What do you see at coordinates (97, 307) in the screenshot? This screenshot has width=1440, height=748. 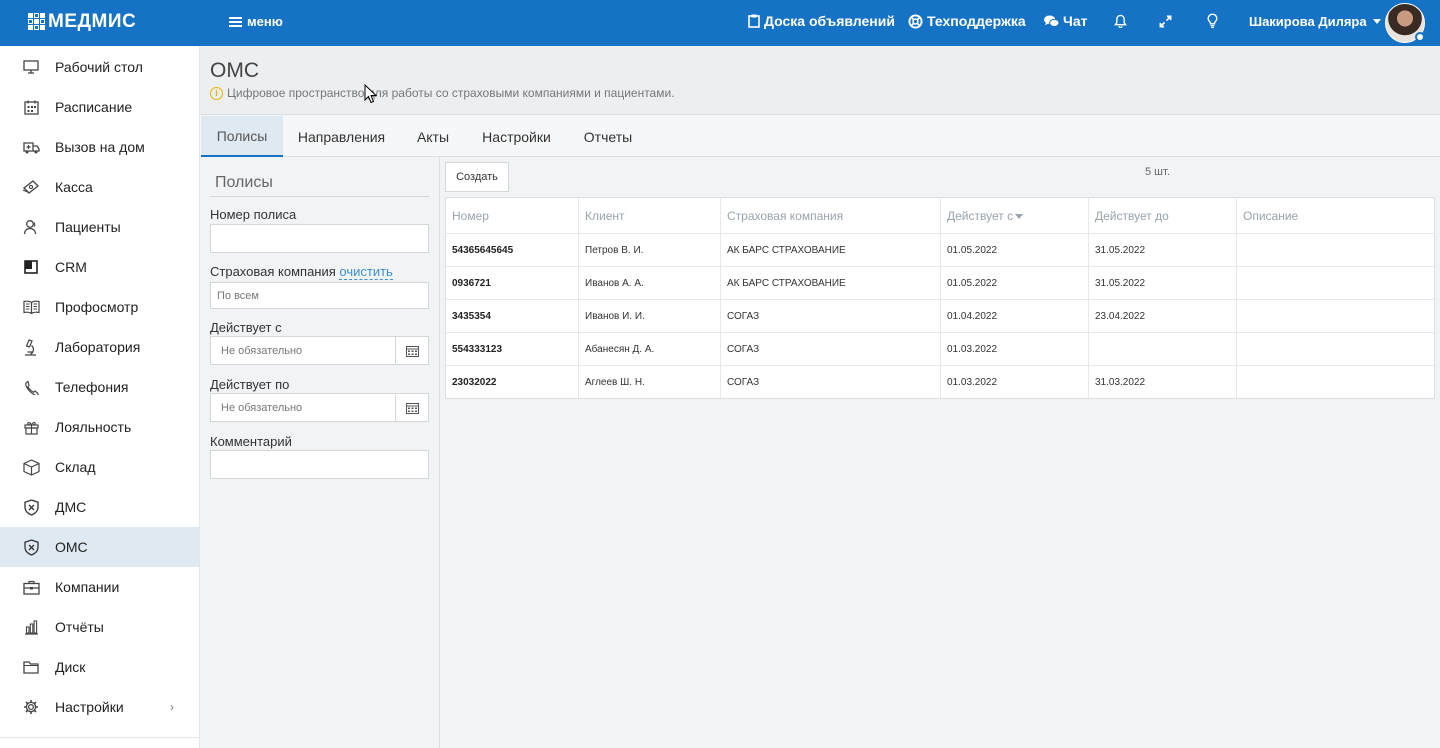 I see `sidebar-item-label: Профосмотр` at bounding box center [97, 307].